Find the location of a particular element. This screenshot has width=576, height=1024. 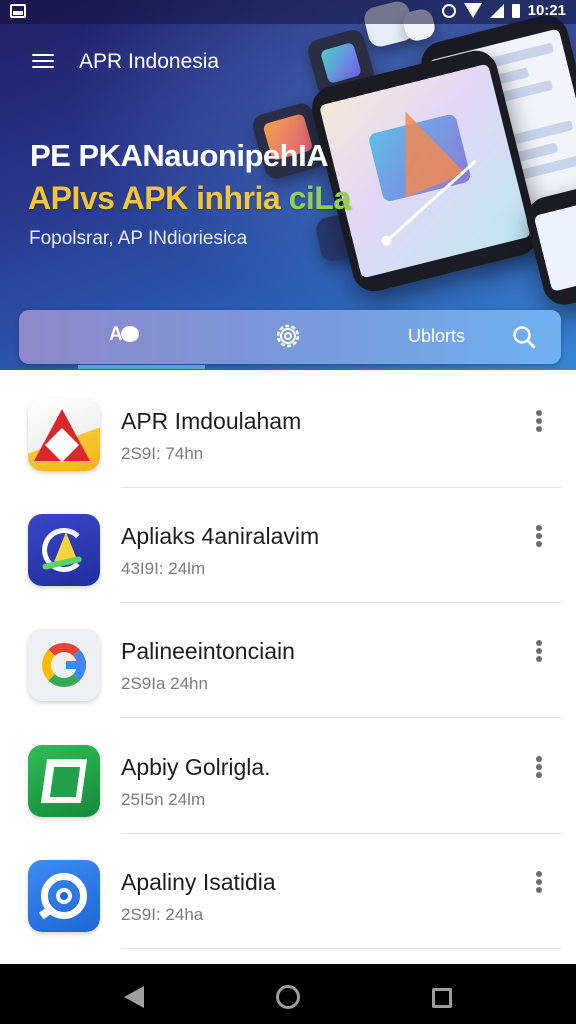

navigation-bar is located at coordinates (288, 994).